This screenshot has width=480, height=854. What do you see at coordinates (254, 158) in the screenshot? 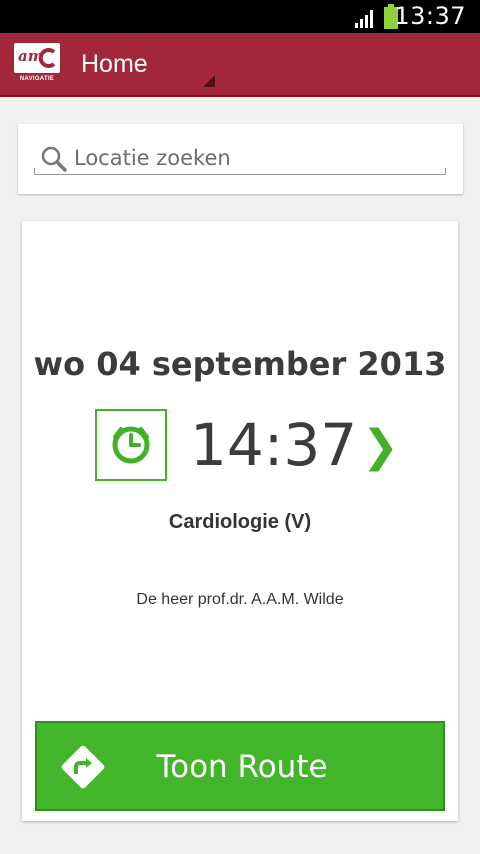
I see `search-input` at bounding box center [254, 158].